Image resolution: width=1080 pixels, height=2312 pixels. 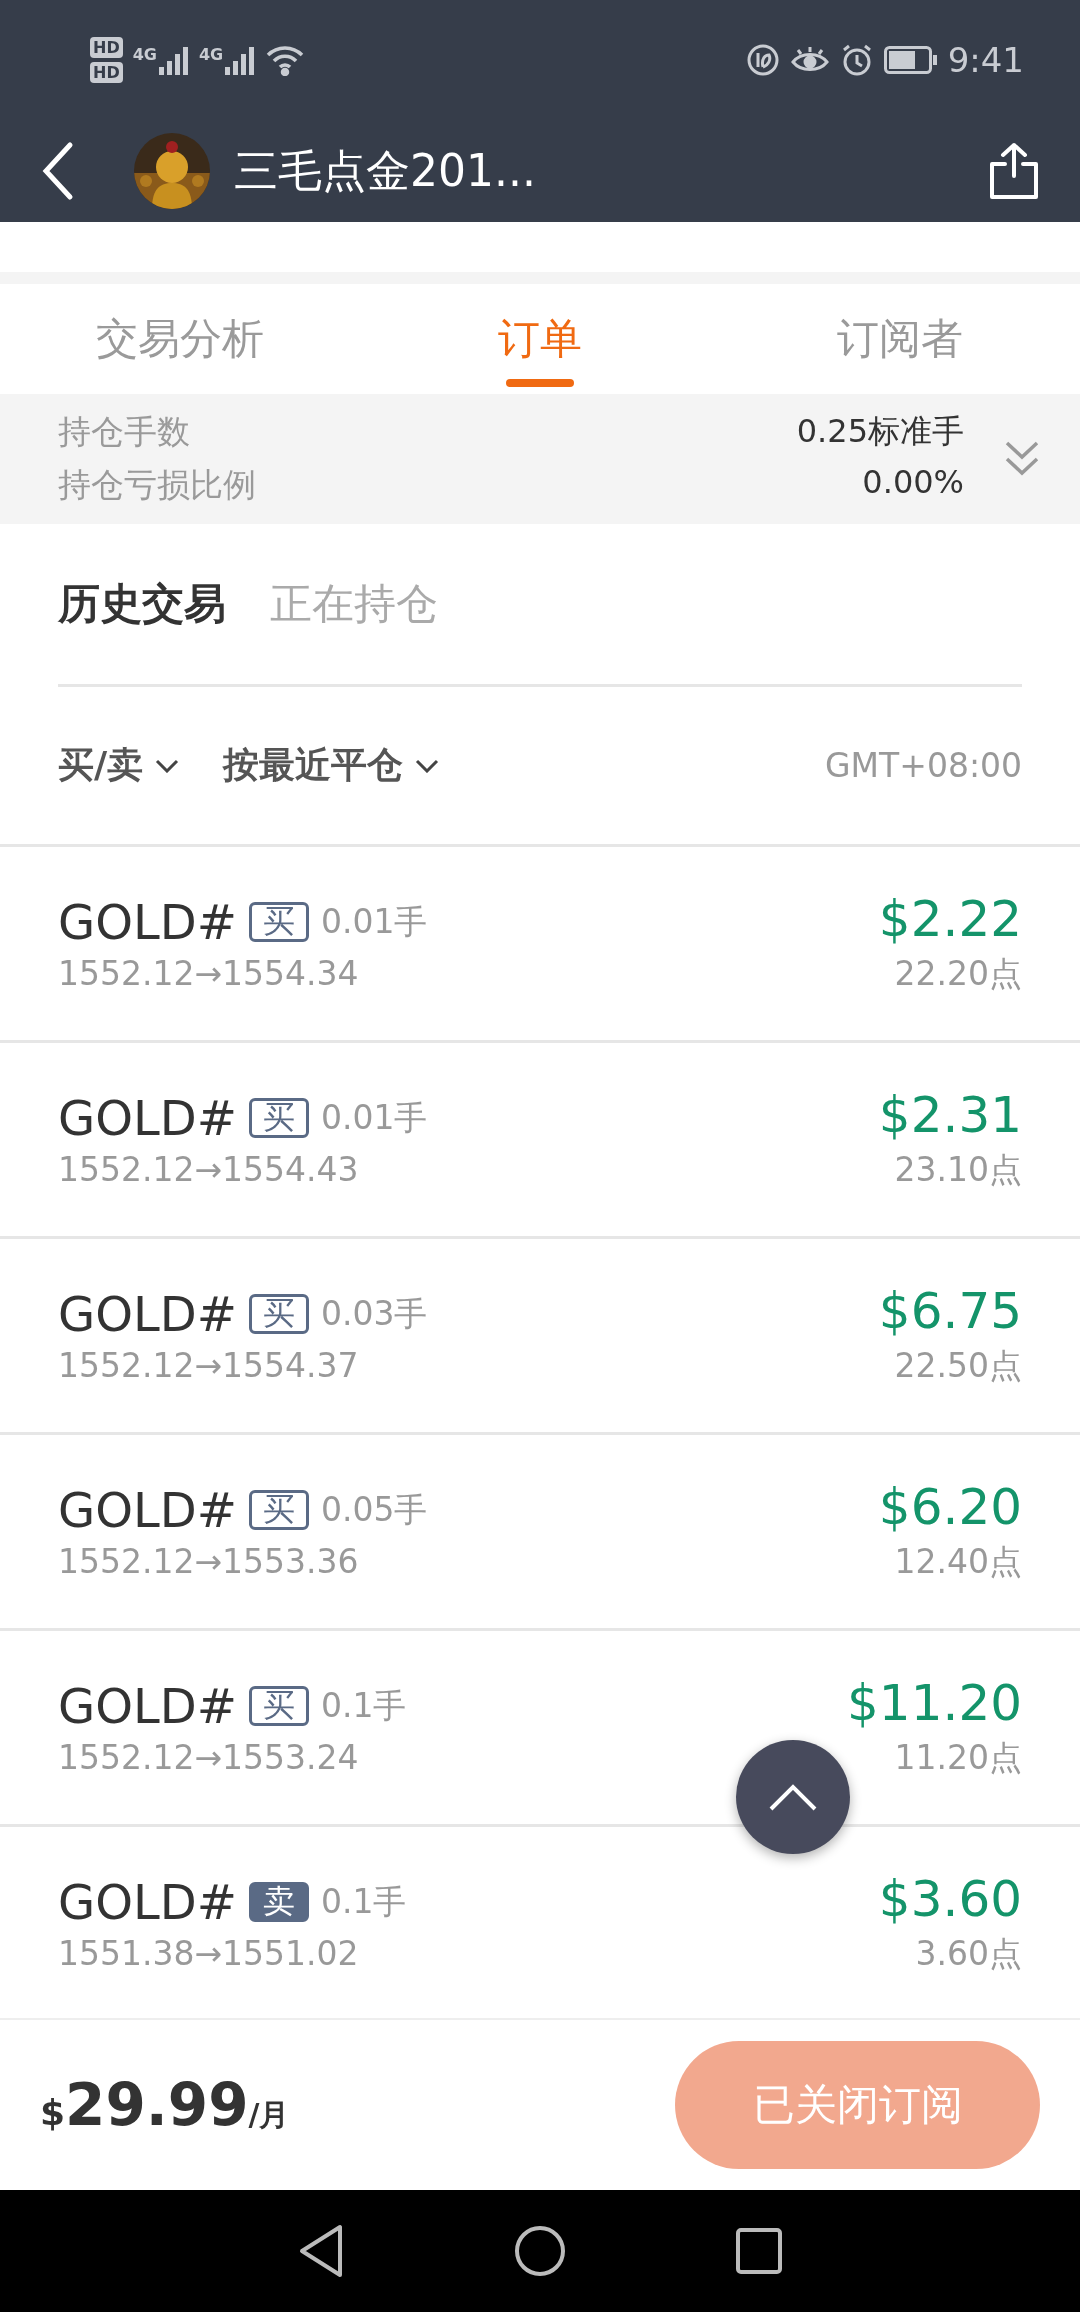 I want to click on share-icon, so click(x=1014, y=171).